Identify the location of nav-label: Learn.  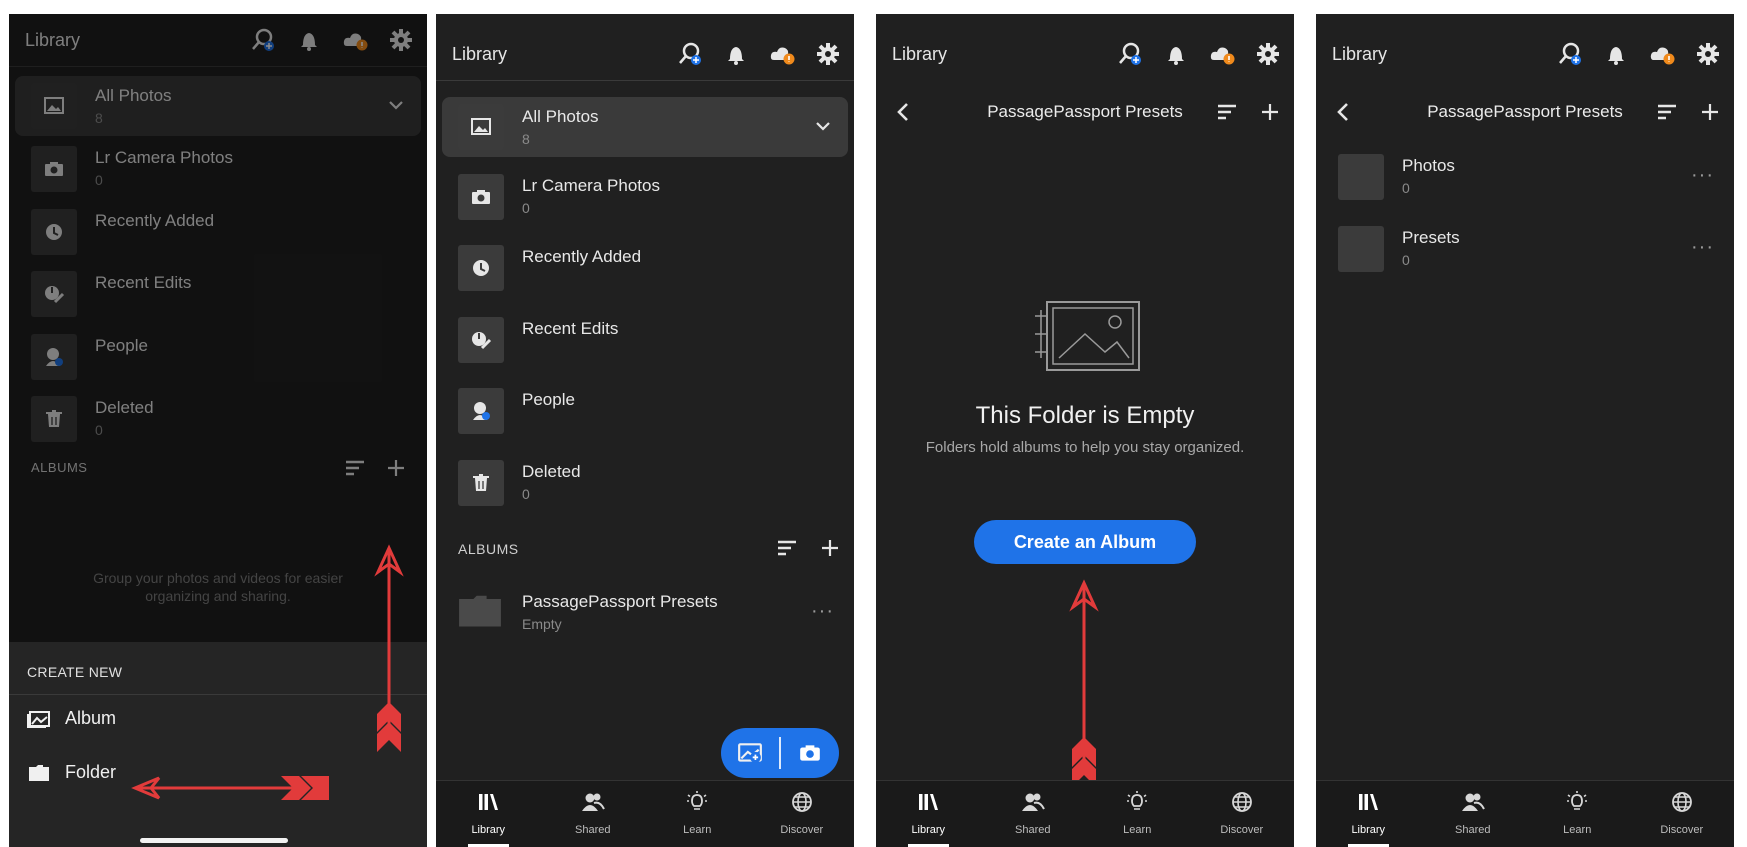
(1137, 830).